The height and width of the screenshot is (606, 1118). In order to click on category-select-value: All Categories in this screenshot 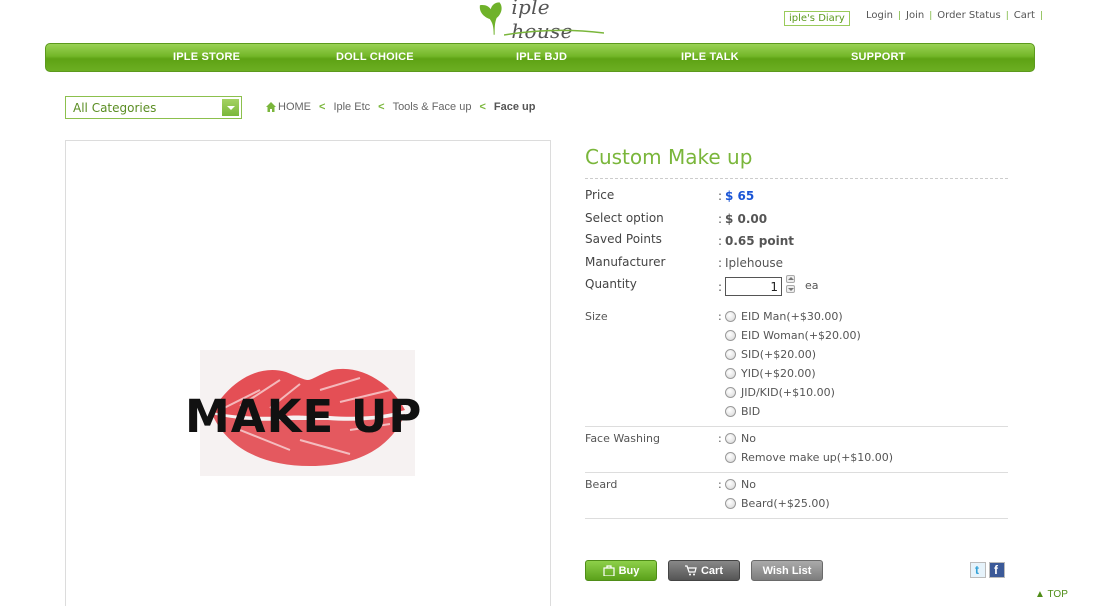, I will do `click(115, 108)`.